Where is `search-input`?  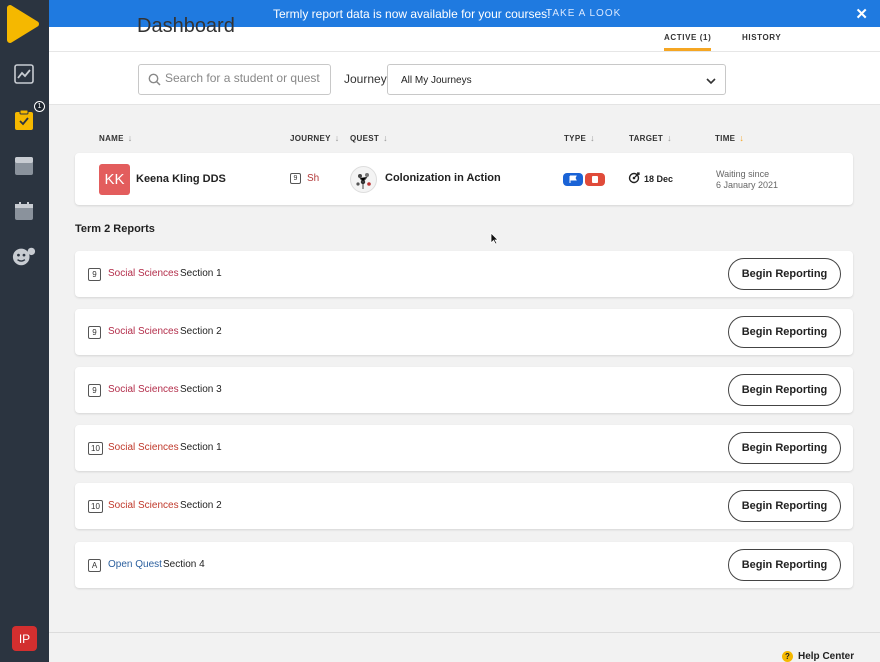 search-input is located at coordinates (245, 78).